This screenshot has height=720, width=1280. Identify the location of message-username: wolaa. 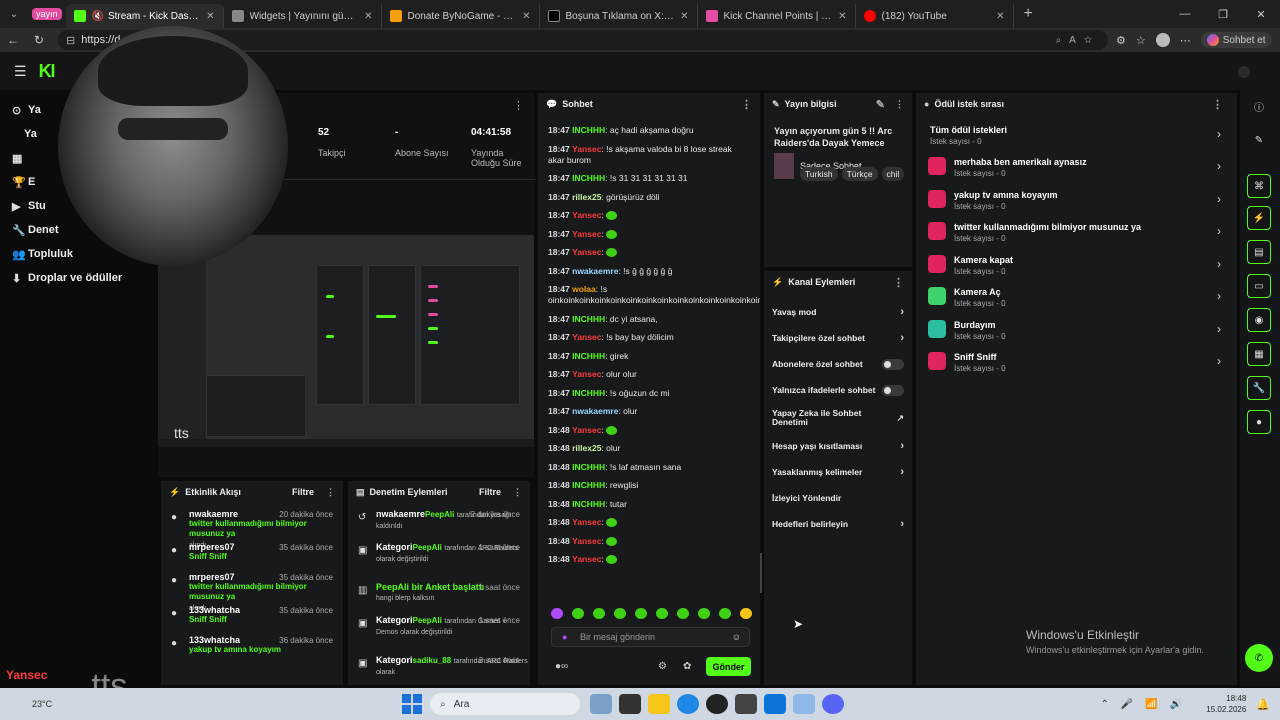
(584, 289).